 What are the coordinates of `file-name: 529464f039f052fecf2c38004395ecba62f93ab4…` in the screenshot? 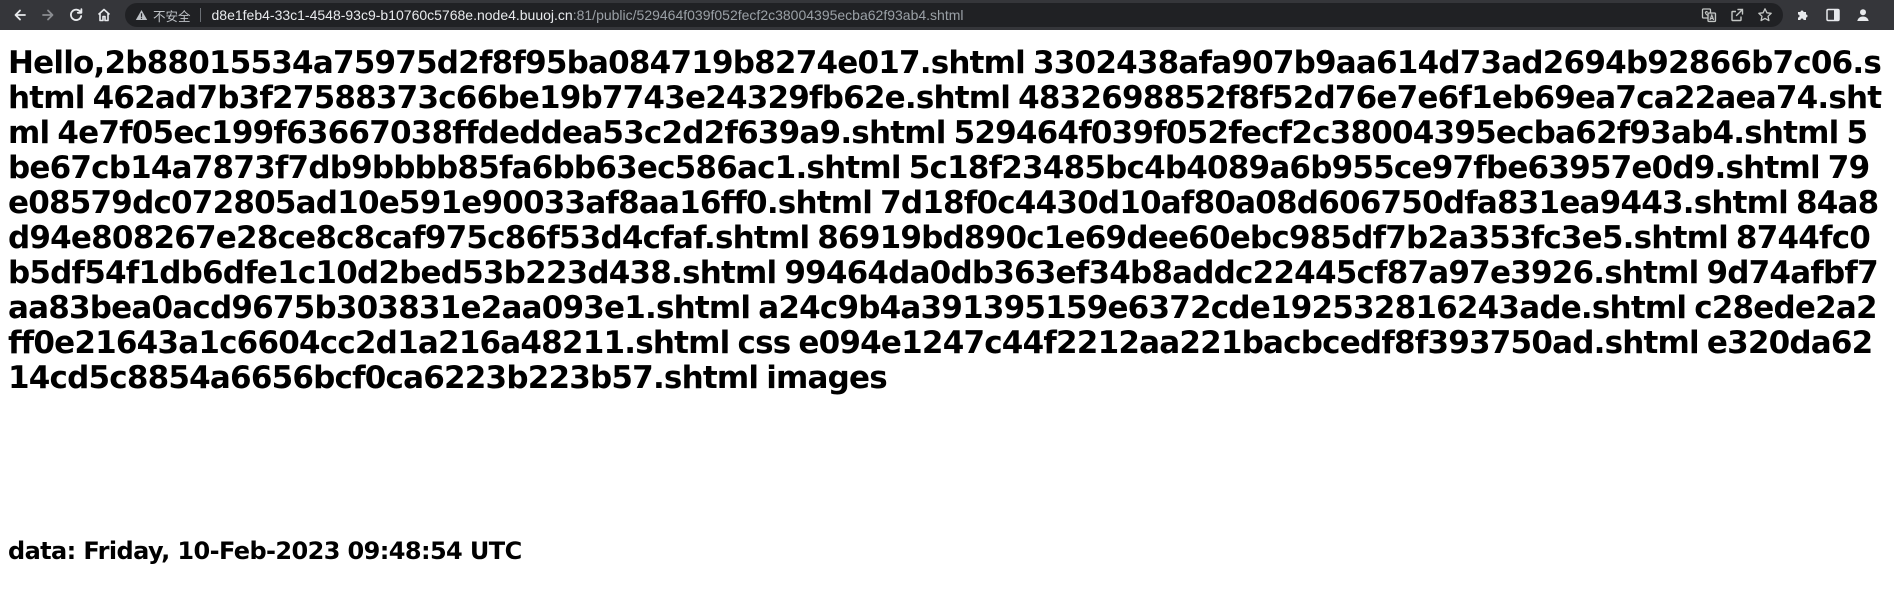 It's located at (1396, 133).